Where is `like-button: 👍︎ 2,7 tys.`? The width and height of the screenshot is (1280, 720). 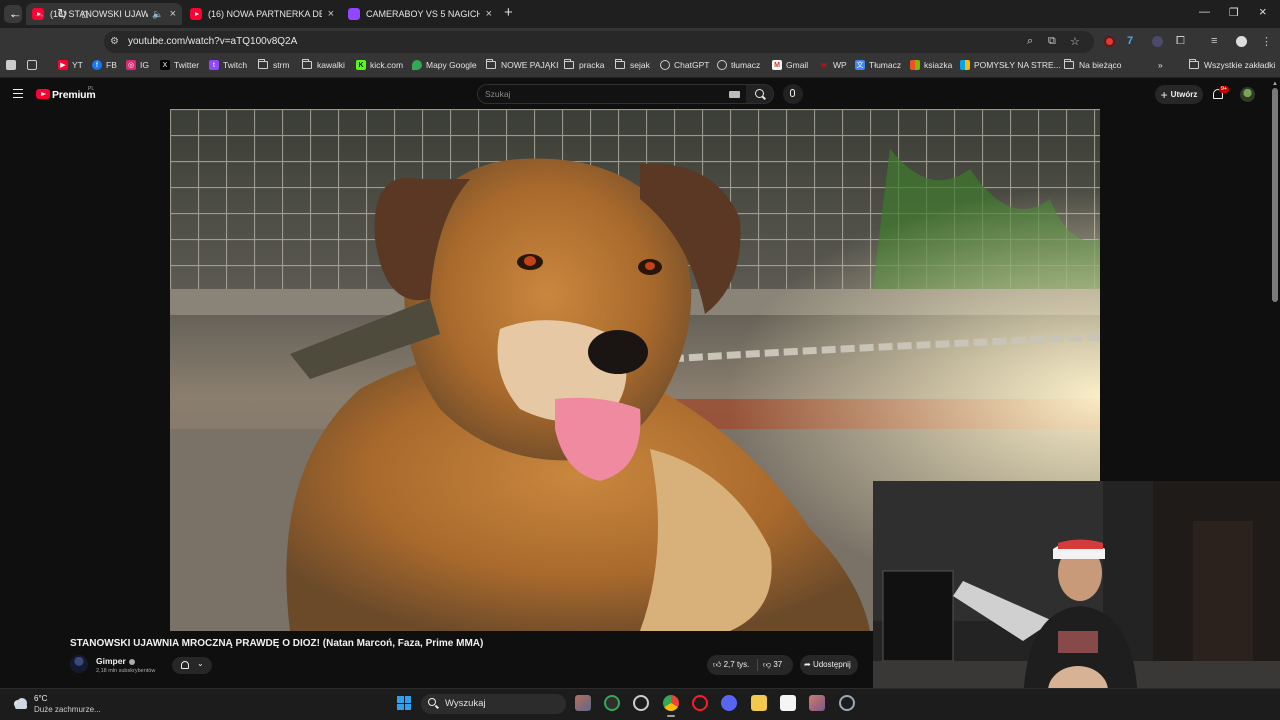 like-button: 👍︎ 2,7 tys. is located at coordinates (731, 665).